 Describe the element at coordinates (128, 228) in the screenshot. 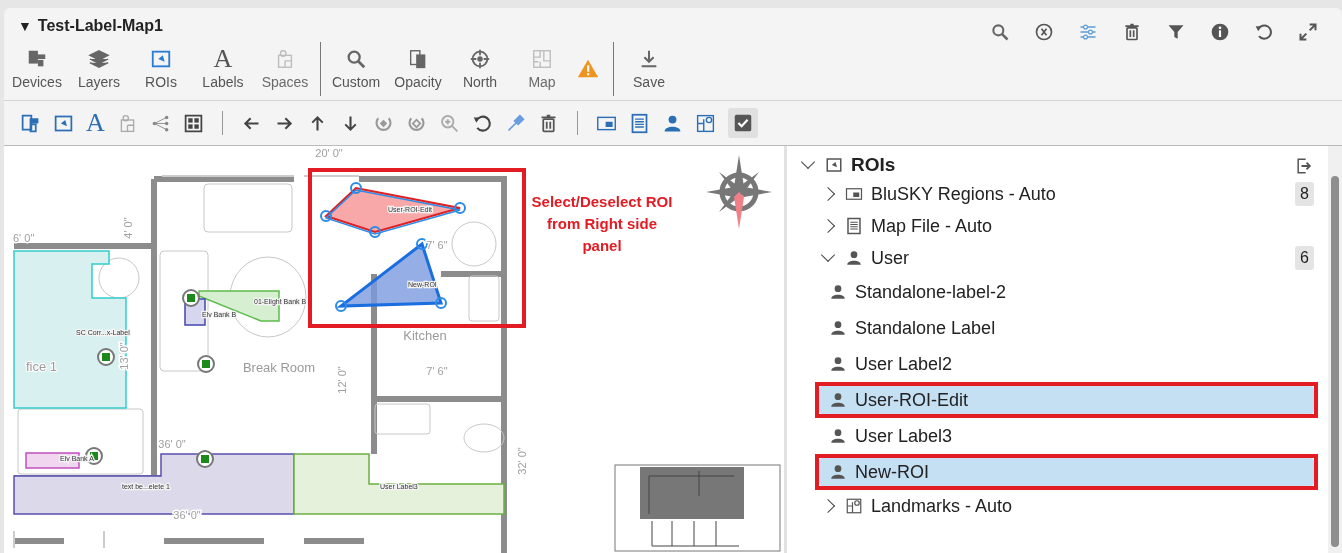

I see `dimension-label: 4' 0"` at that location.